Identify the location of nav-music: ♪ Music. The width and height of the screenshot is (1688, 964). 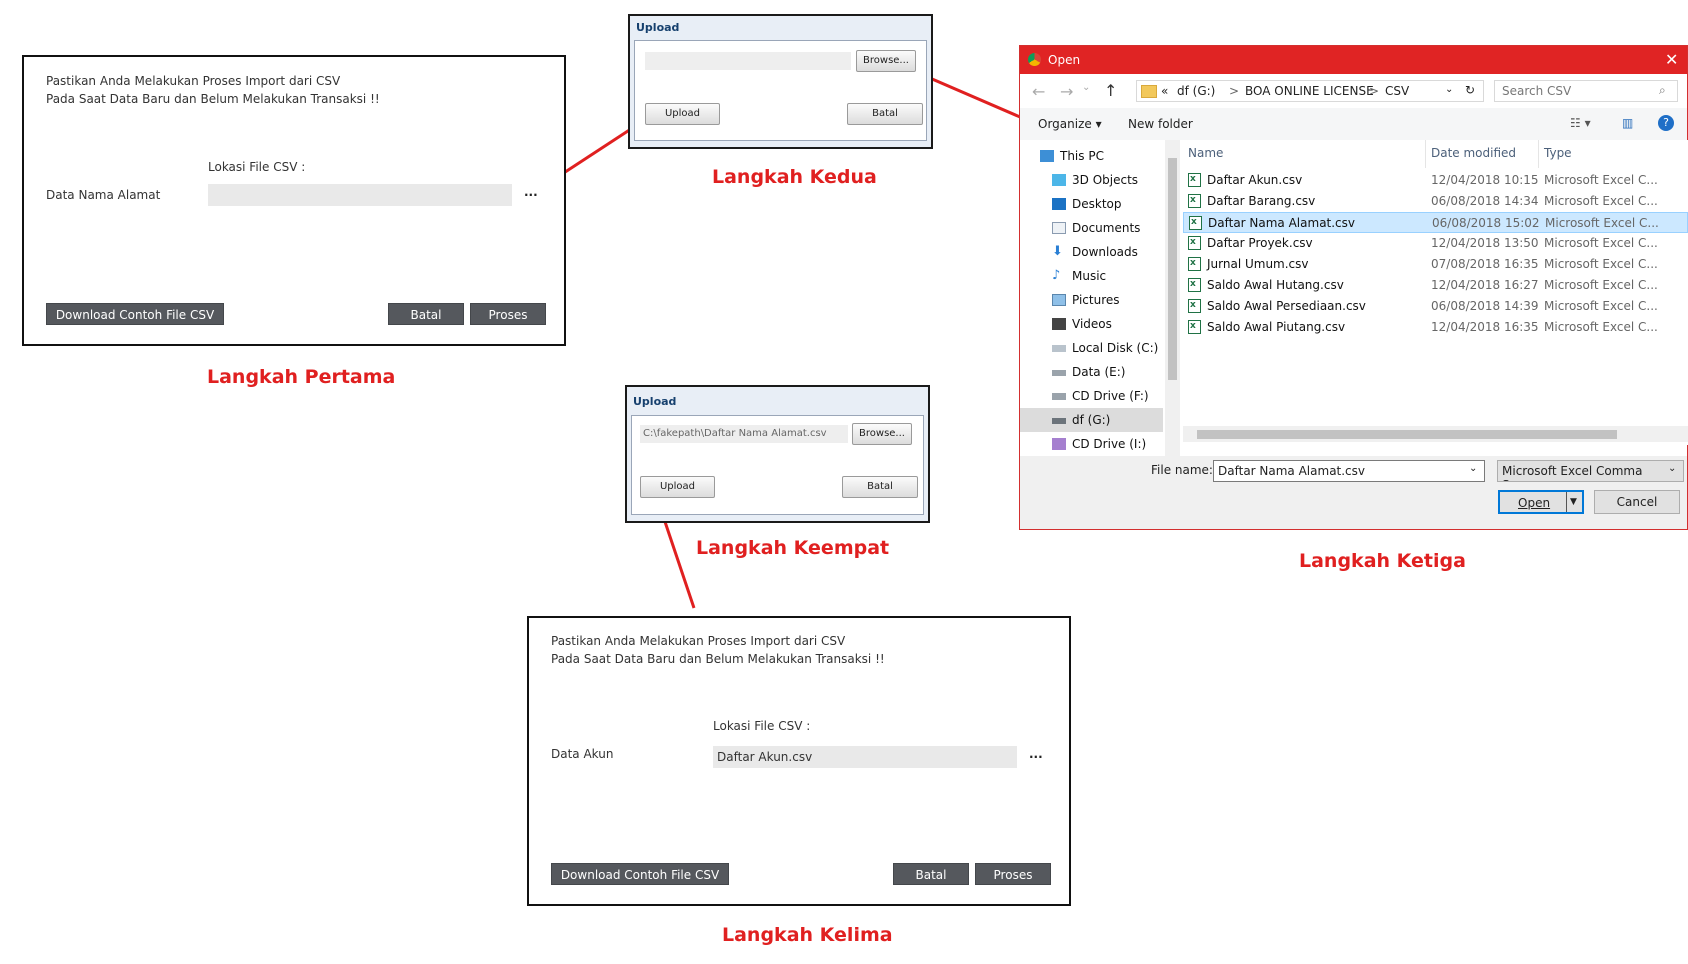
(1091, 276).